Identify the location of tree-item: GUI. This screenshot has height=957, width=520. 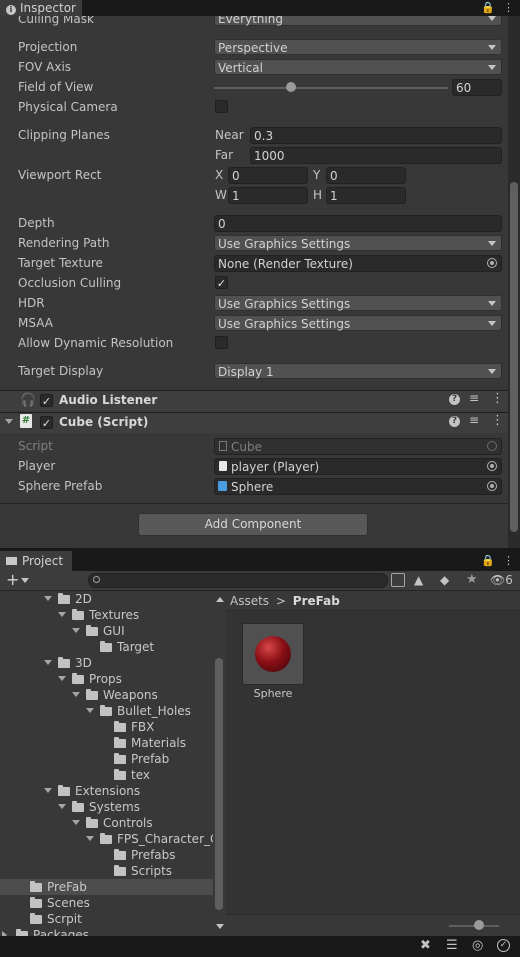
(106, 631).